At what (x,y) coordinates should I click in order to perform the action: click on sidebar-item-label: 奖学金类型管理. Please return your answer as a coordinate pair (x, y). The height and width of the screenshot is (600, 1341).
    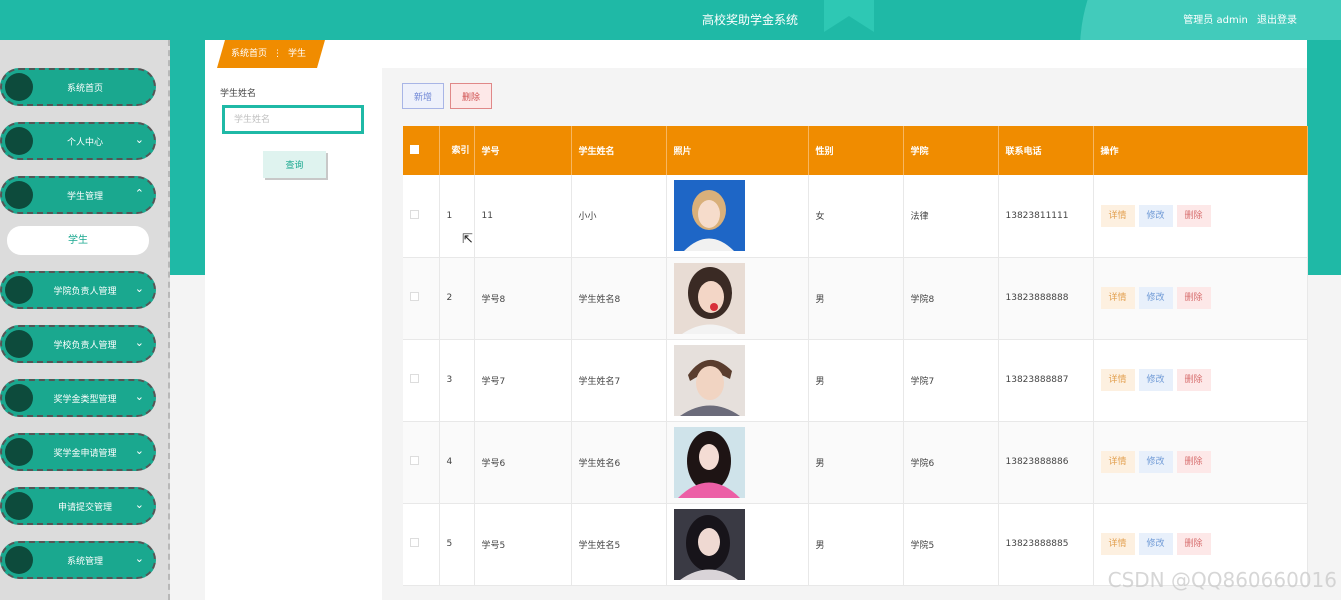
    Looking at the image, I should click on (85, 400).